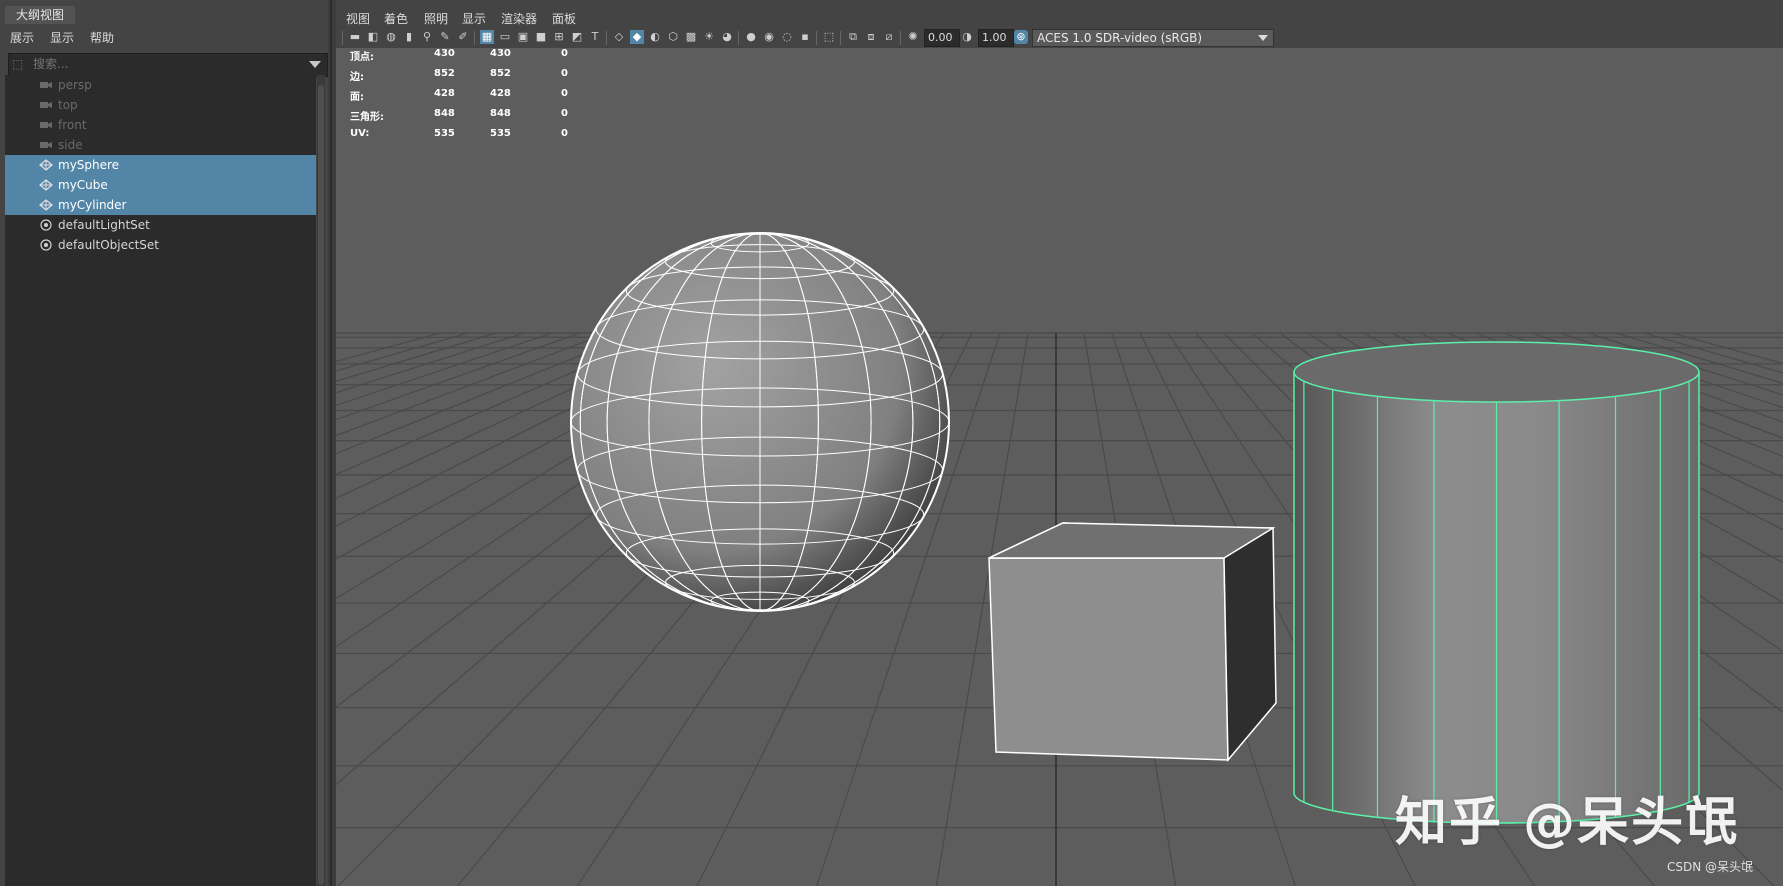 This screenshot has height=886, width=1783. I want to click on outliner-menu-show: 展示, so click(22, 37).